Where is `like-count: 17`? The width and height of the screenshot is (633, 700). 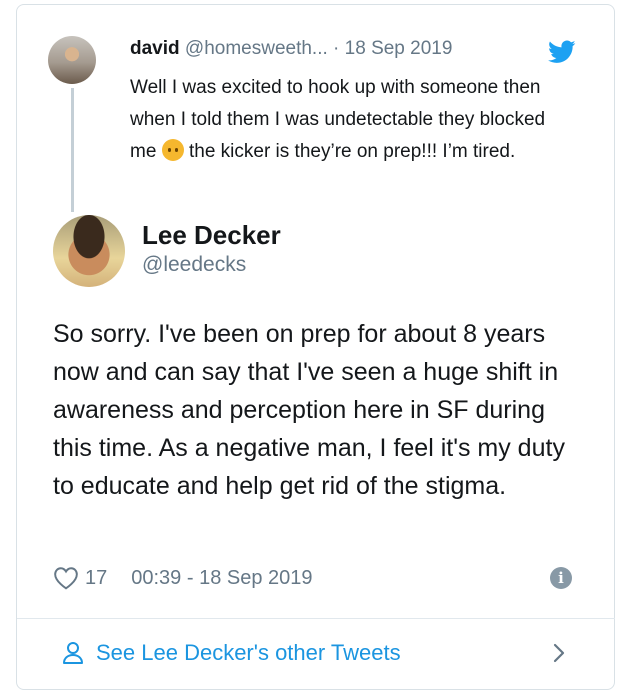 like-count: 17 is located at coordinates (96, 578).